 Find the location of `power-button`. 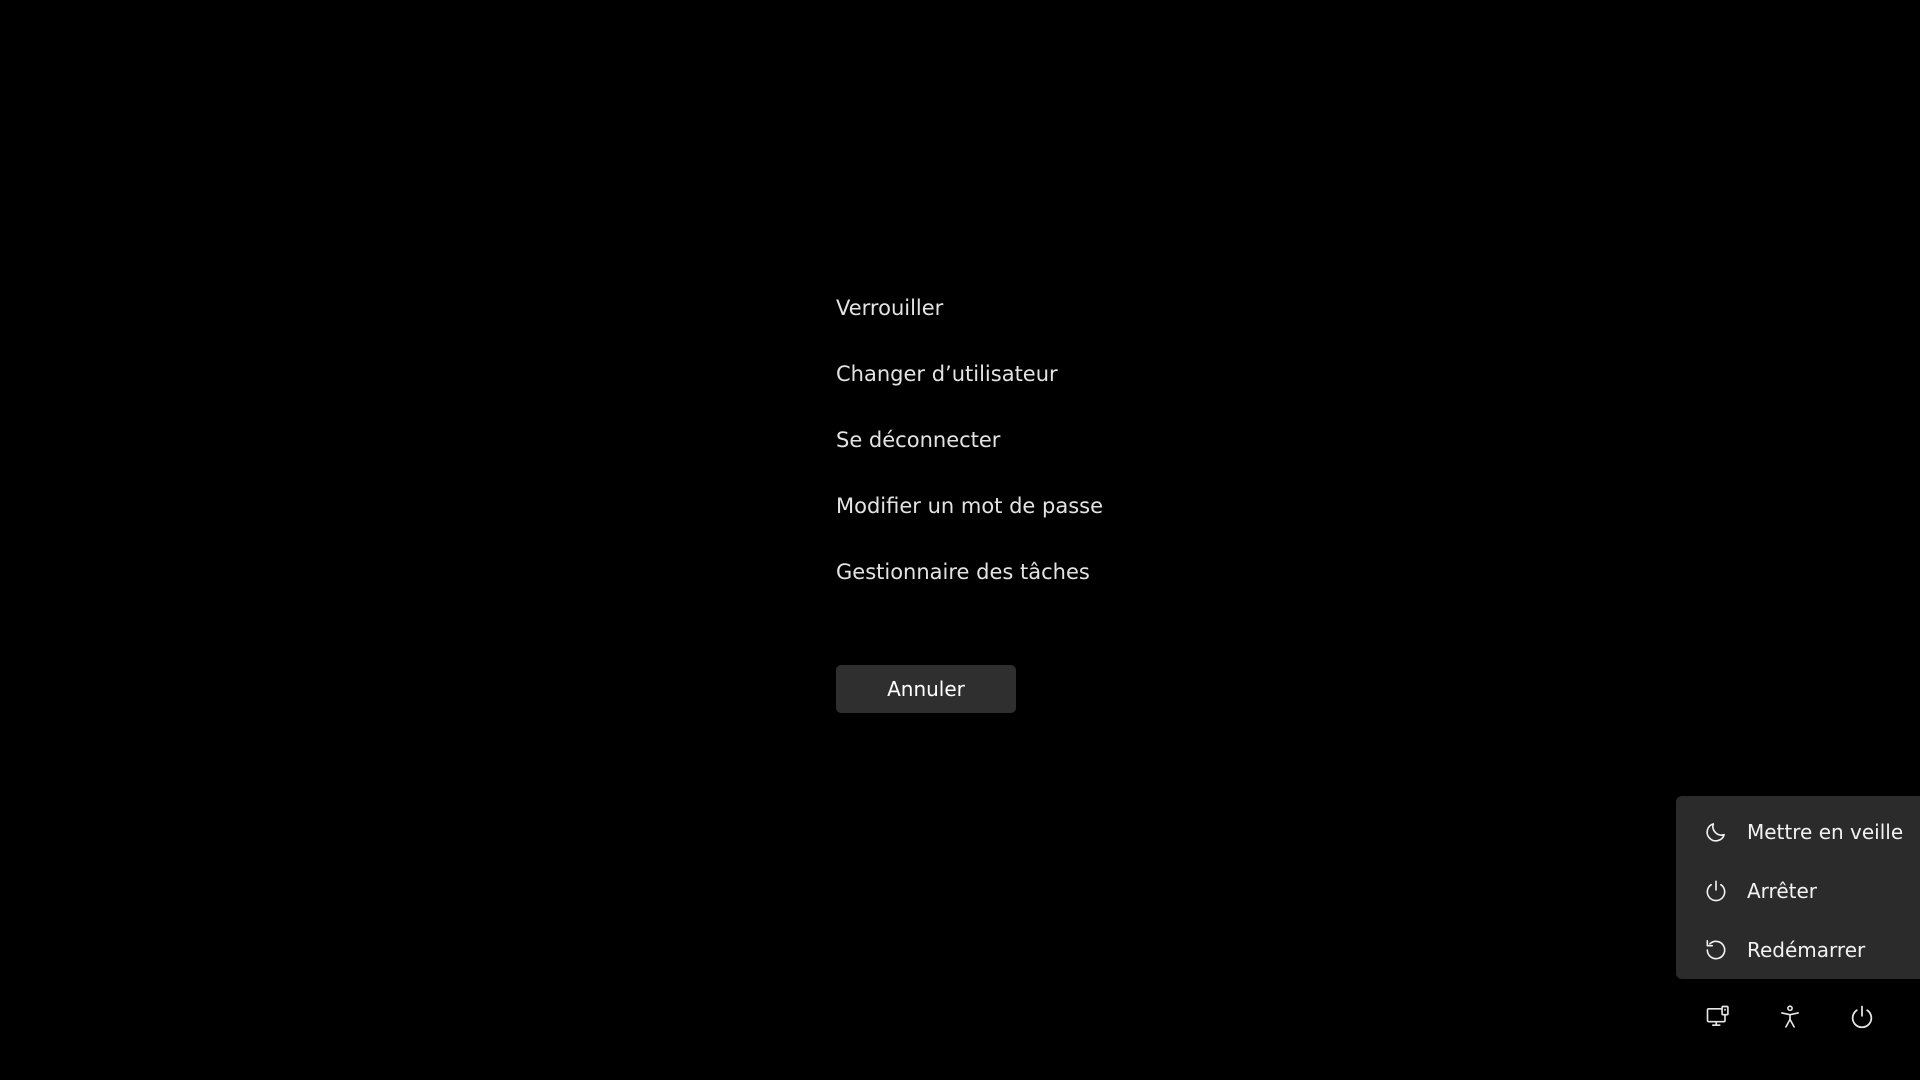

power-button is located at coordinates (1862, 1017).